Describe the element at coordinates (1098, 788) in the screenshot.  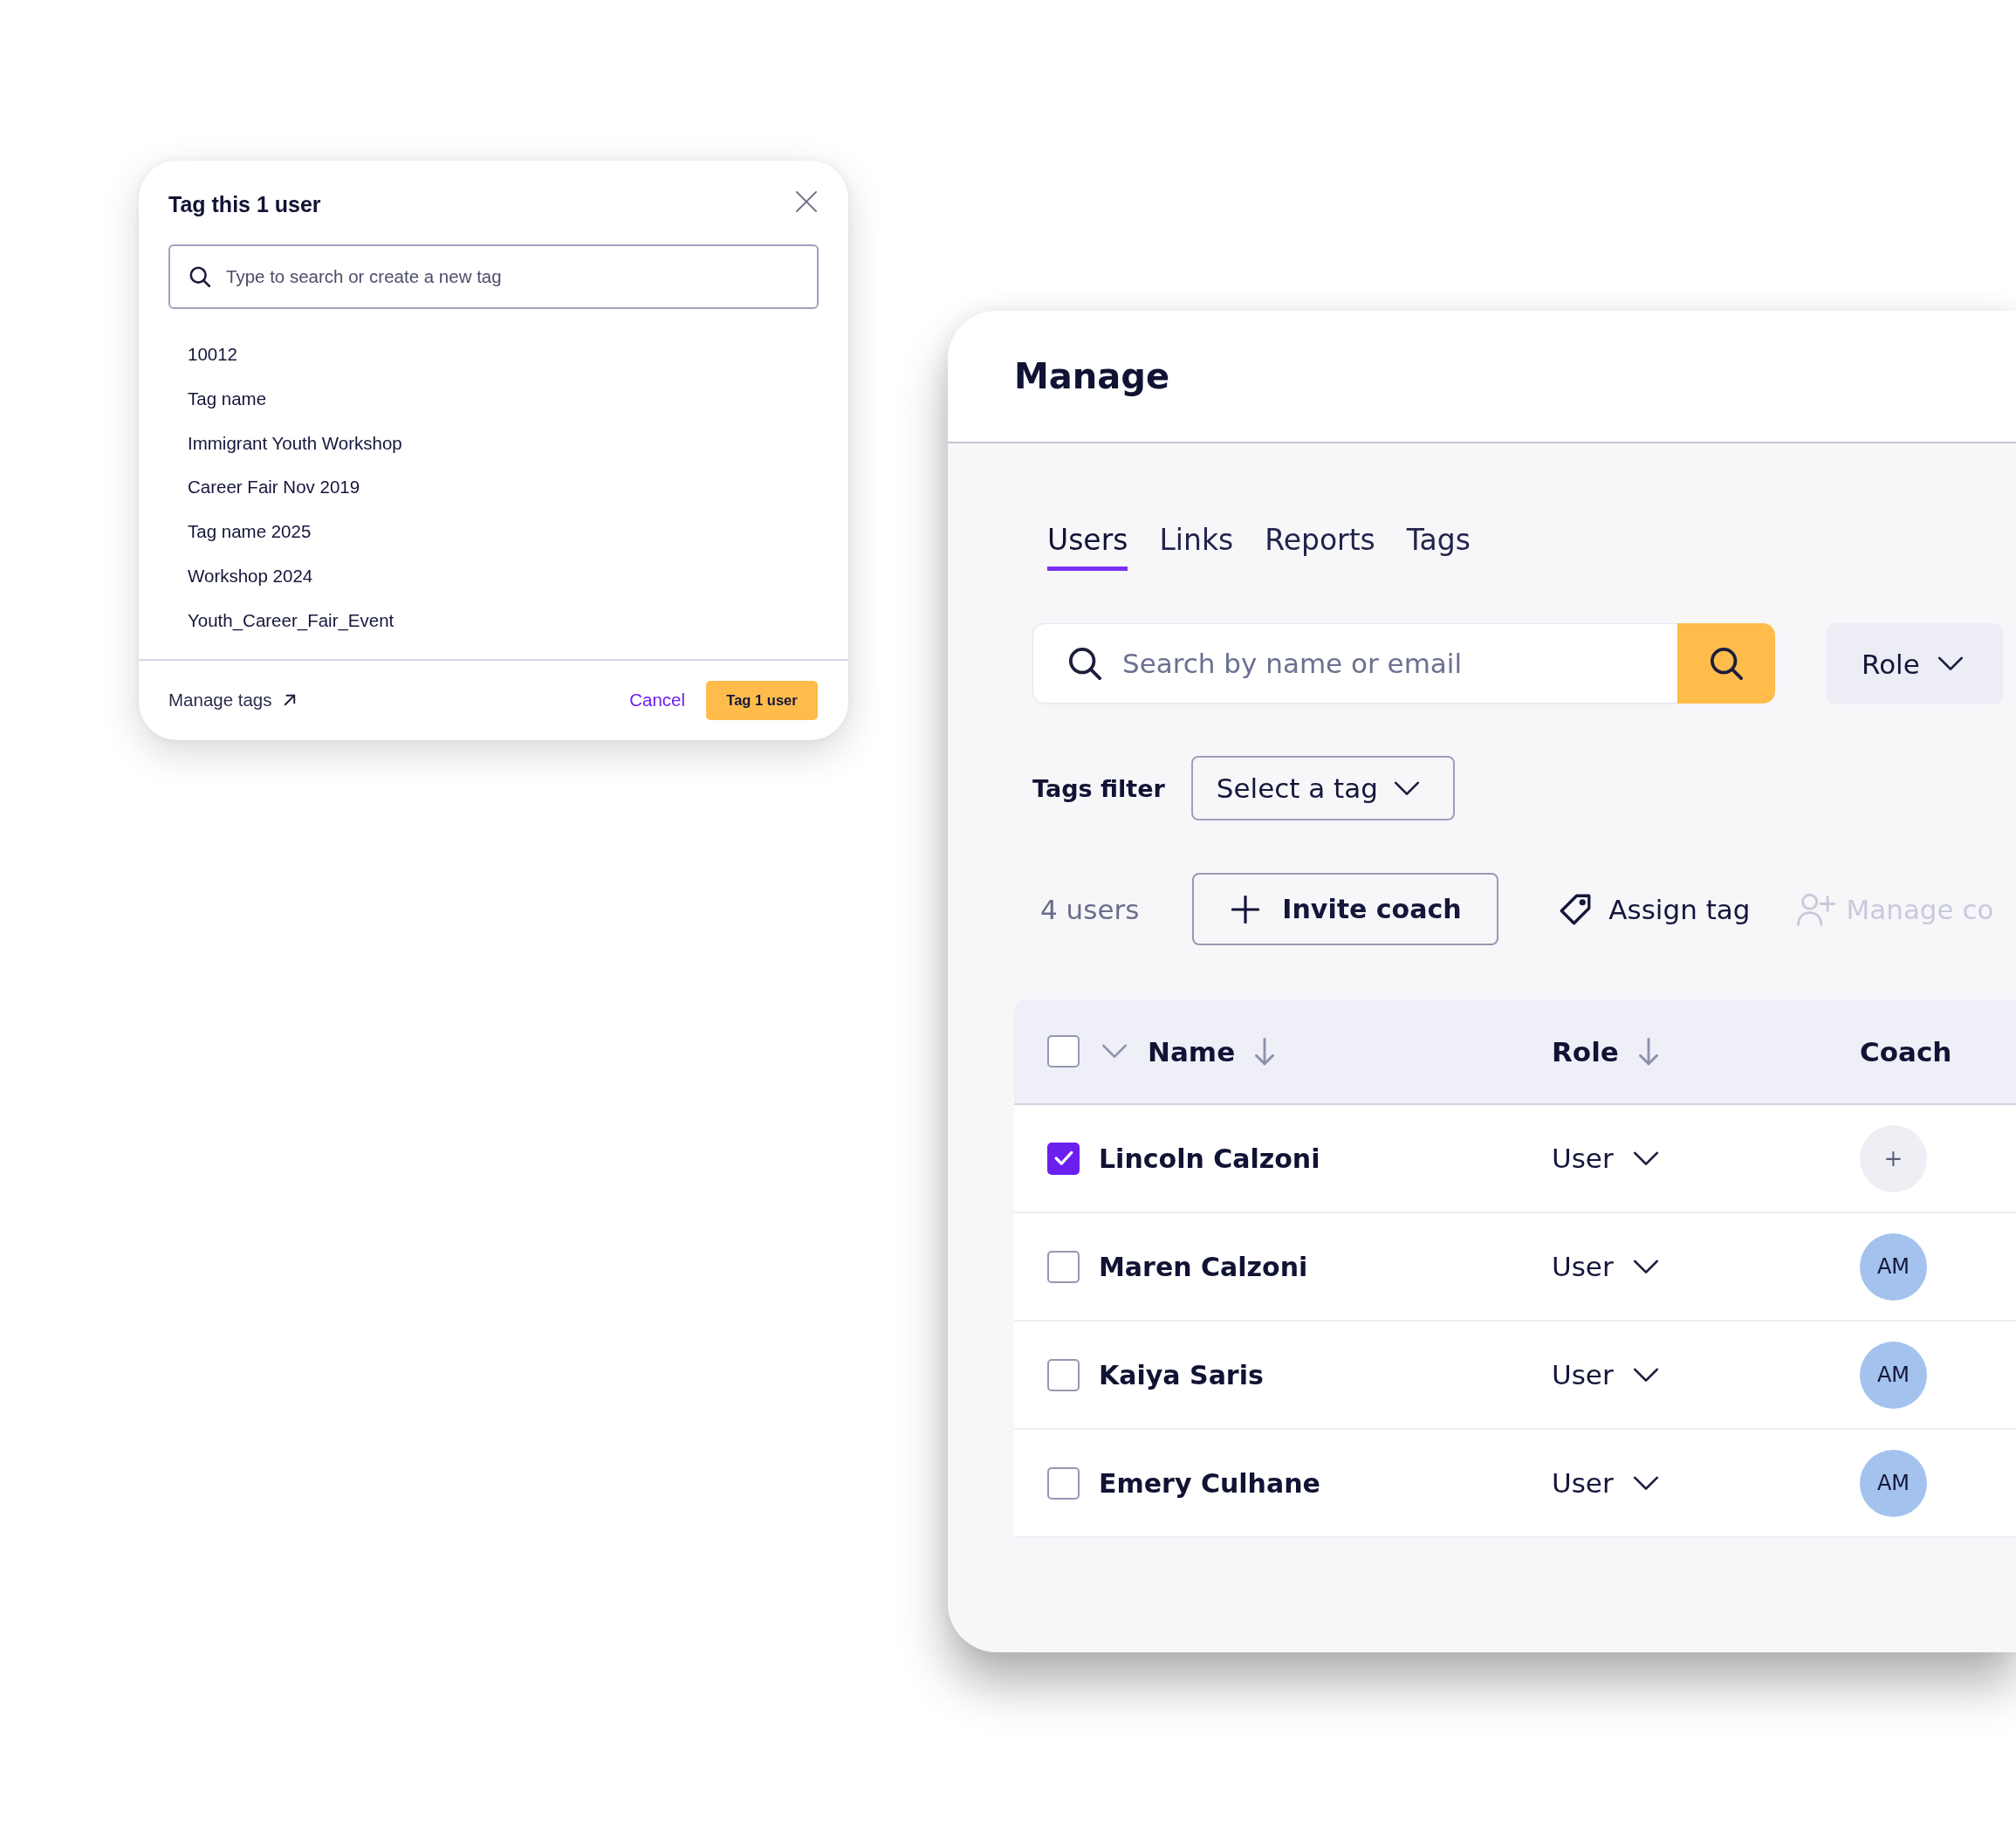
I see `tags-filter-label: Tags filter` at that location.